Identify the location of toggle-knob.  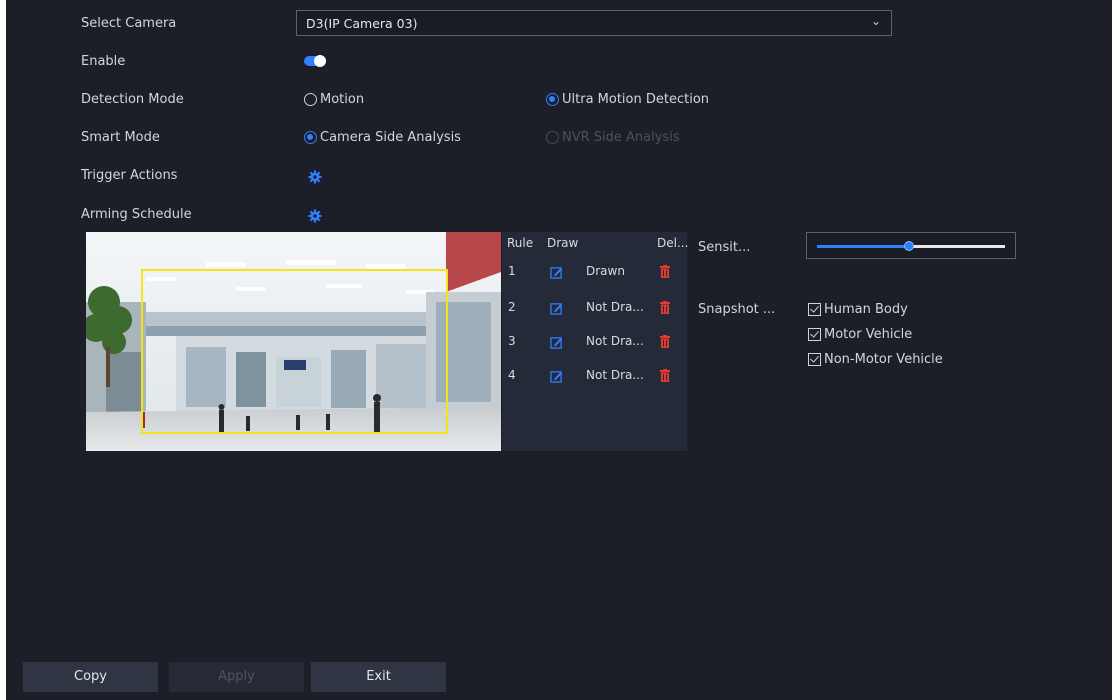
(320, 61).